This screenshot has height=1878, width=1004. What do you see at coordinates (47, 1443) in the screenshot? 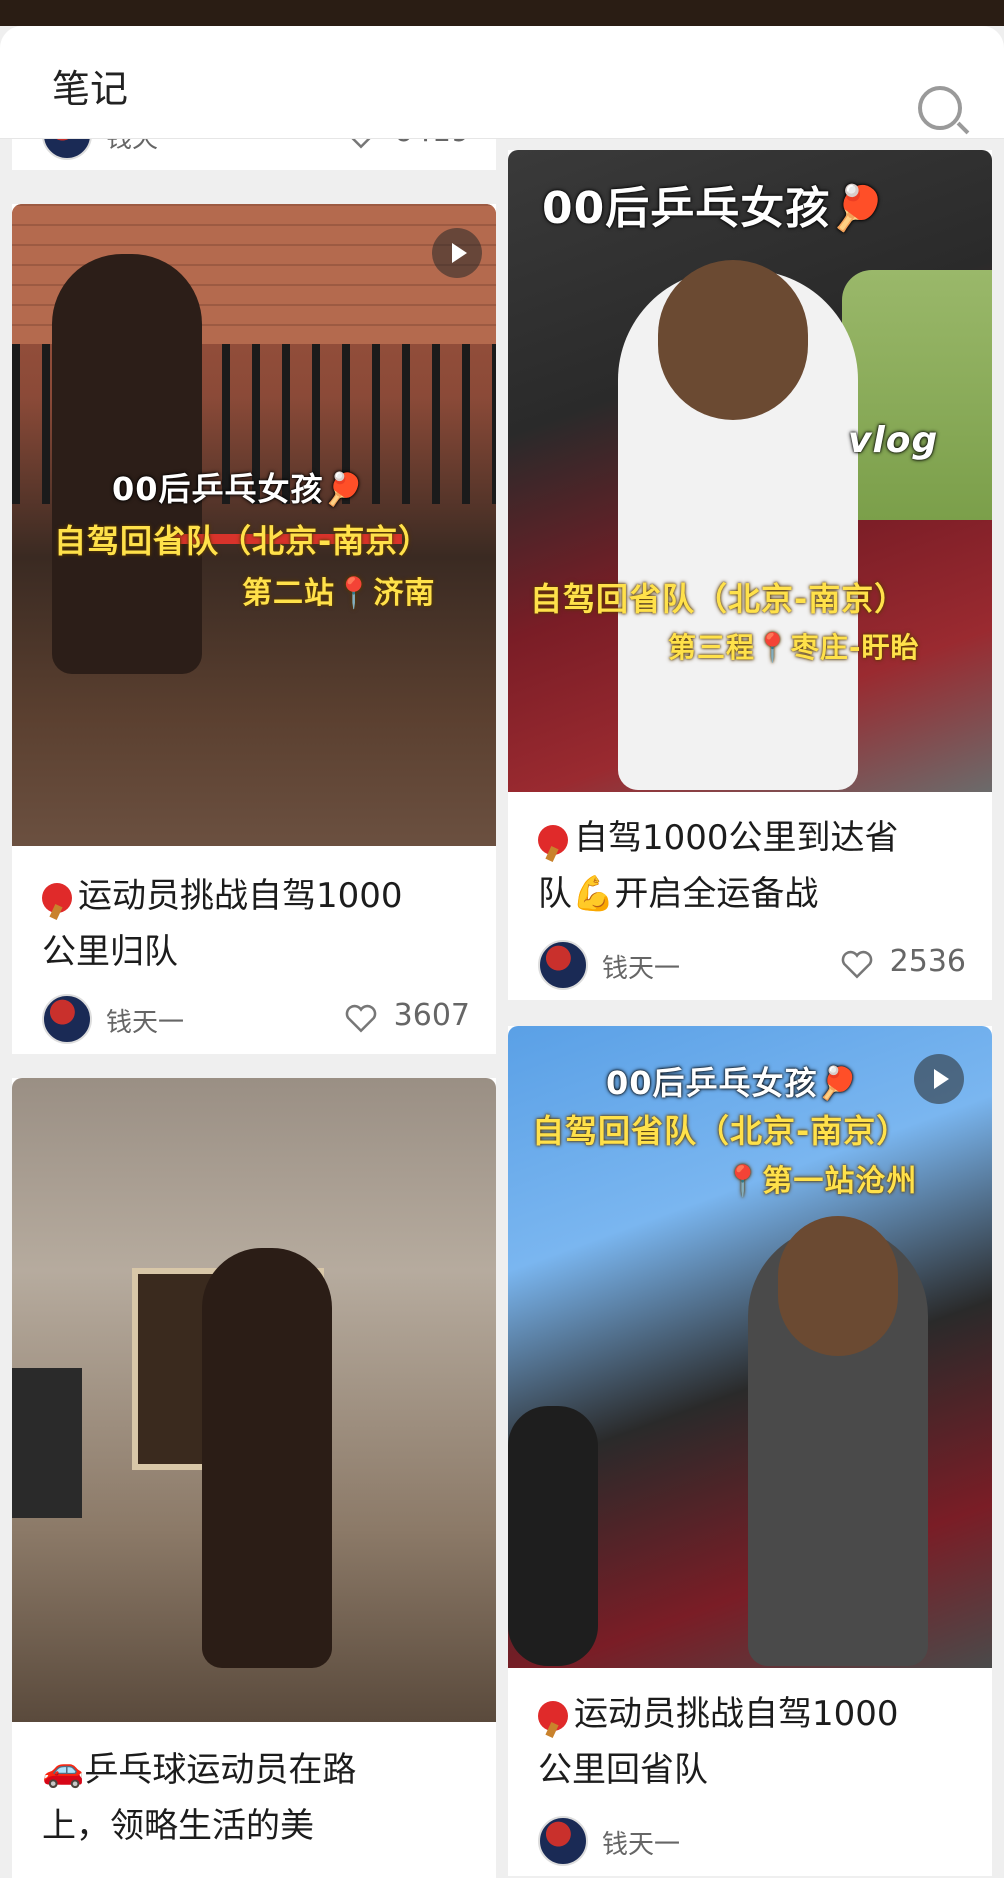
I see `wall-poster` at bounding box center [47, 1443].